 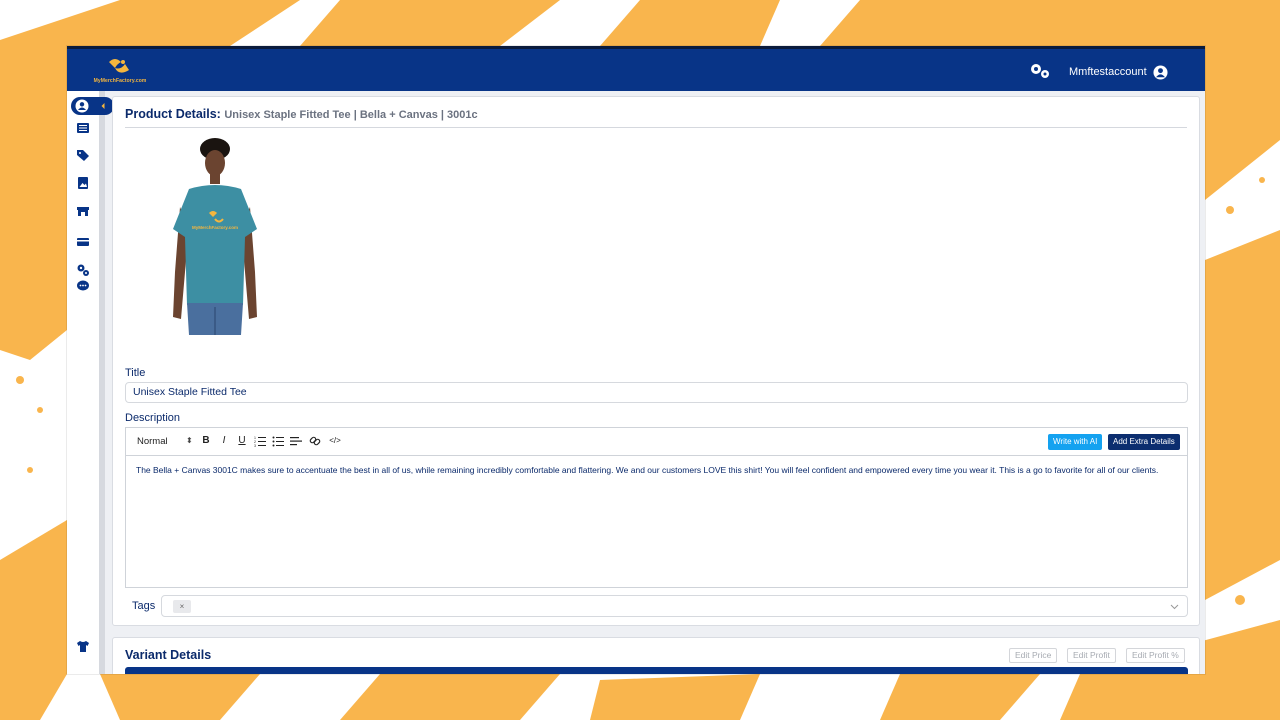 What do you see at coordinates (1144, 442) in the screenshot?
I see `add-extra-details-button: Add Extra Details` at bounding box center [1144, 442].